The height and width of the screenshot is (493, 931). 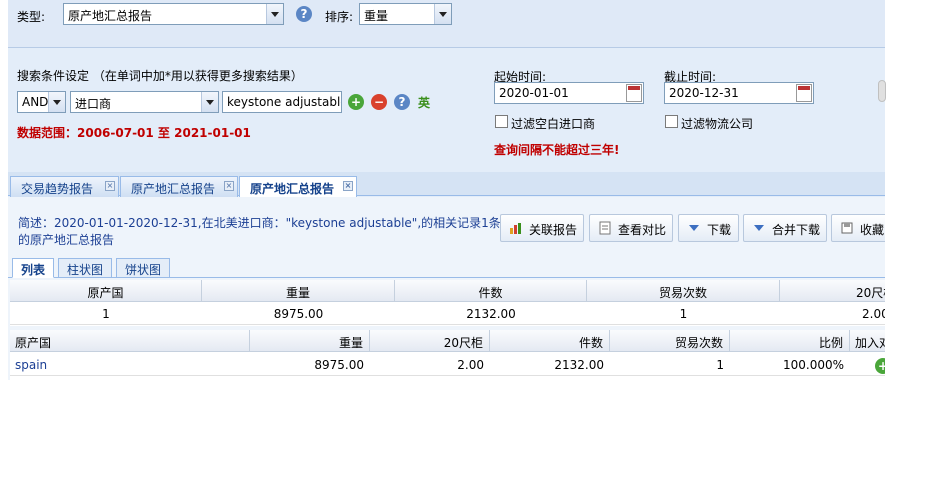 I want to click on table-cell: +, so click(x=867, y=365).